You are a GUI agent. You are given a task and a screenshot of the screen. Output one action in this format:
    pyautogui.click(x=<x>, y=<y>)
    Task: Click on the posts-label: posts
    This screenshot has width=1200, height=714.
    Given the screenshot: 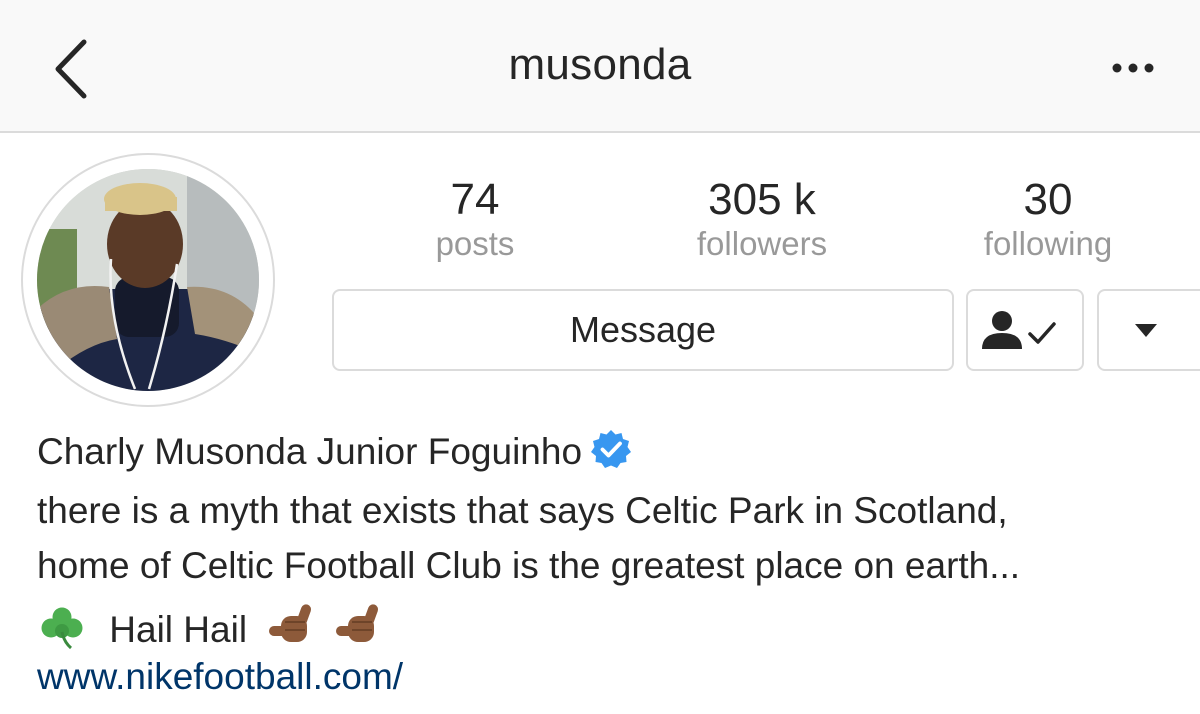 What is the action you would take?
    pyautogui.click(x=475, y=243)
    